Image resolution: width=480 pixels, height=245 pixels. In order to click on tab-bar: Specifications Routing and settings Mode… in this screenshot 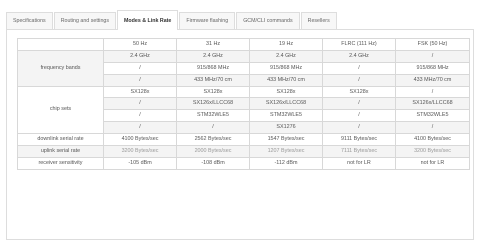, I will do `click(240, 19)`.